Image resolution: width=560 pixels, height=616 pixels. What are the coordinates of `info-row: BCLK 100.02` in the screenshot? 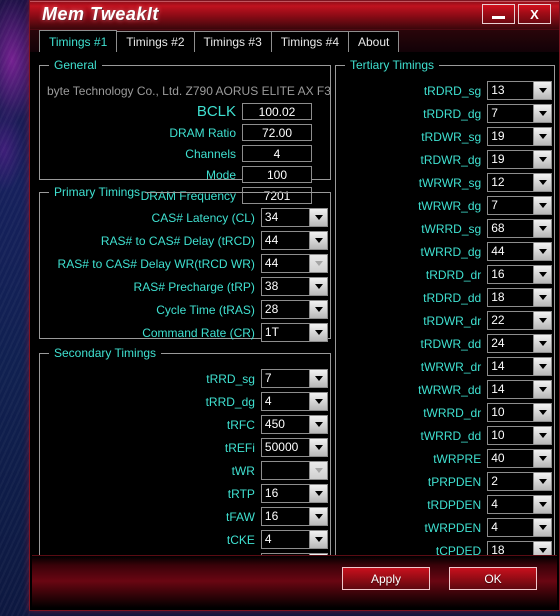 It's located at (184, 111).